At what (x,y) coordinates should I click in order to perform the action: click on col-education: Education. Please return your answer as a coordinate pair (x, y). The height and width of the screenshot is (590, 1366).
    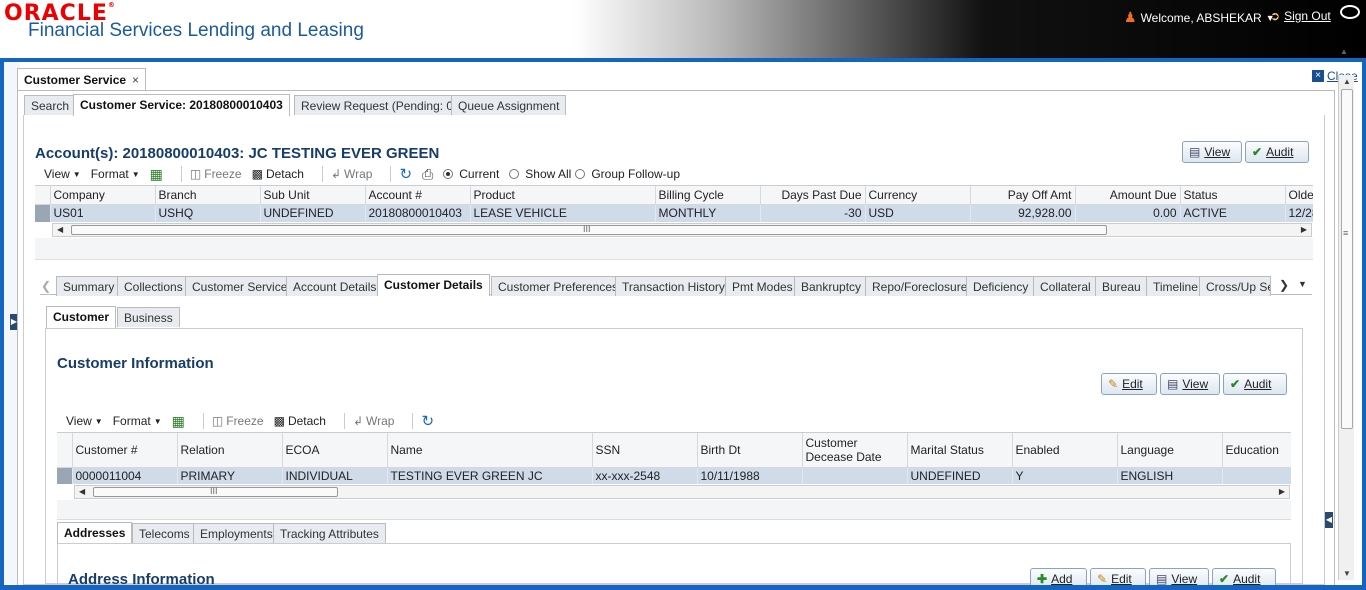
    Looking at the image, I should click on (1256, 450).